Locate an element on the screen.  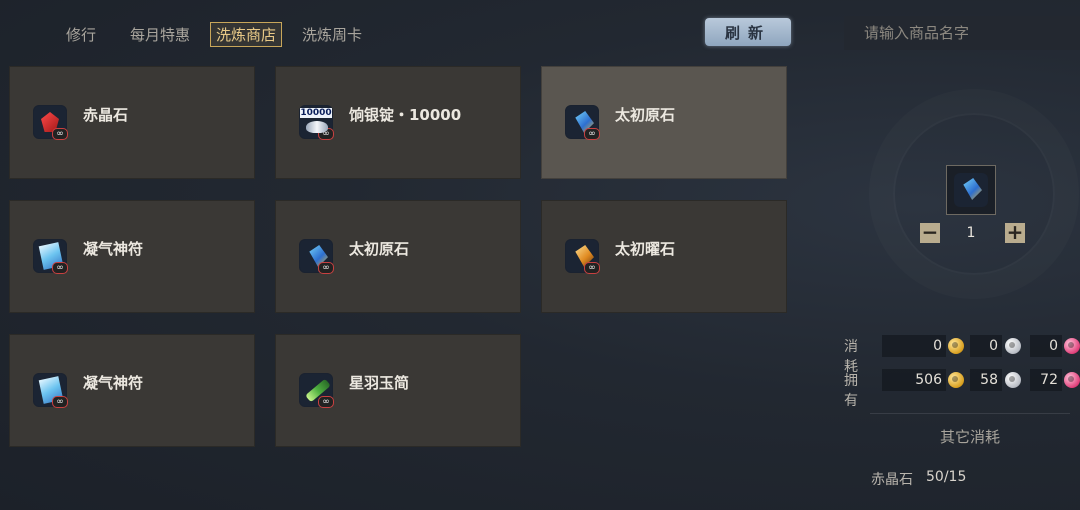
item-name: 赤晶石 is located at coordinates (106, 115).